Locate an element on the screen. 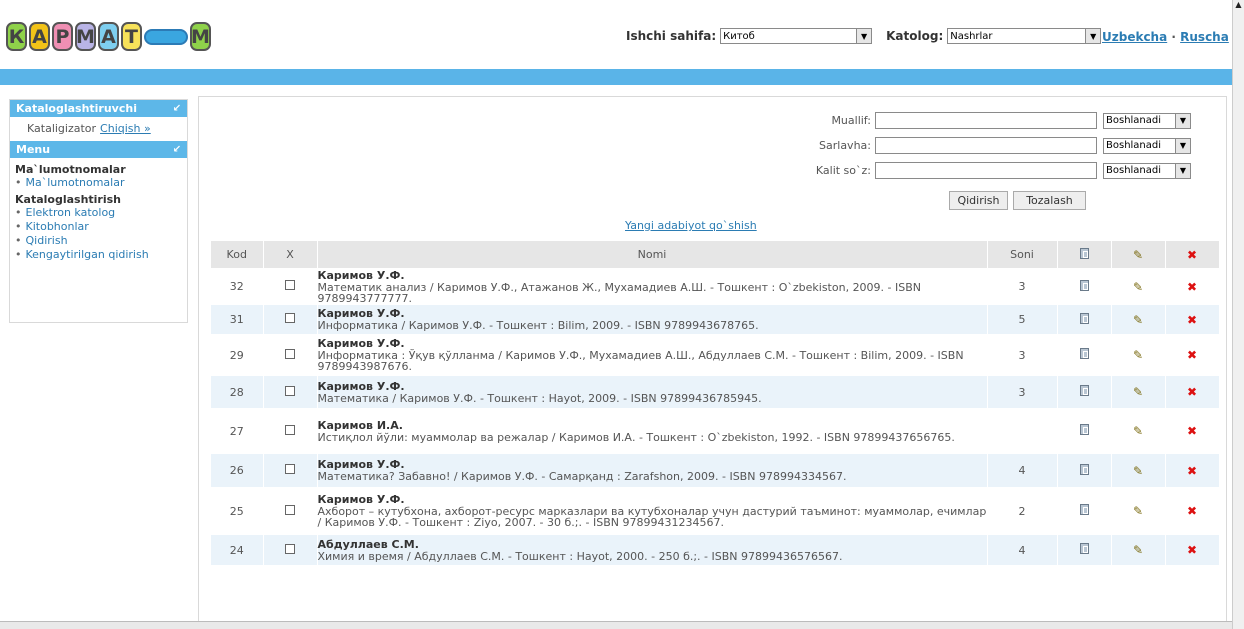  sidebar-item-malumotnomalar: • Ma`lumotnomalar is located at coordinates (98, 183).